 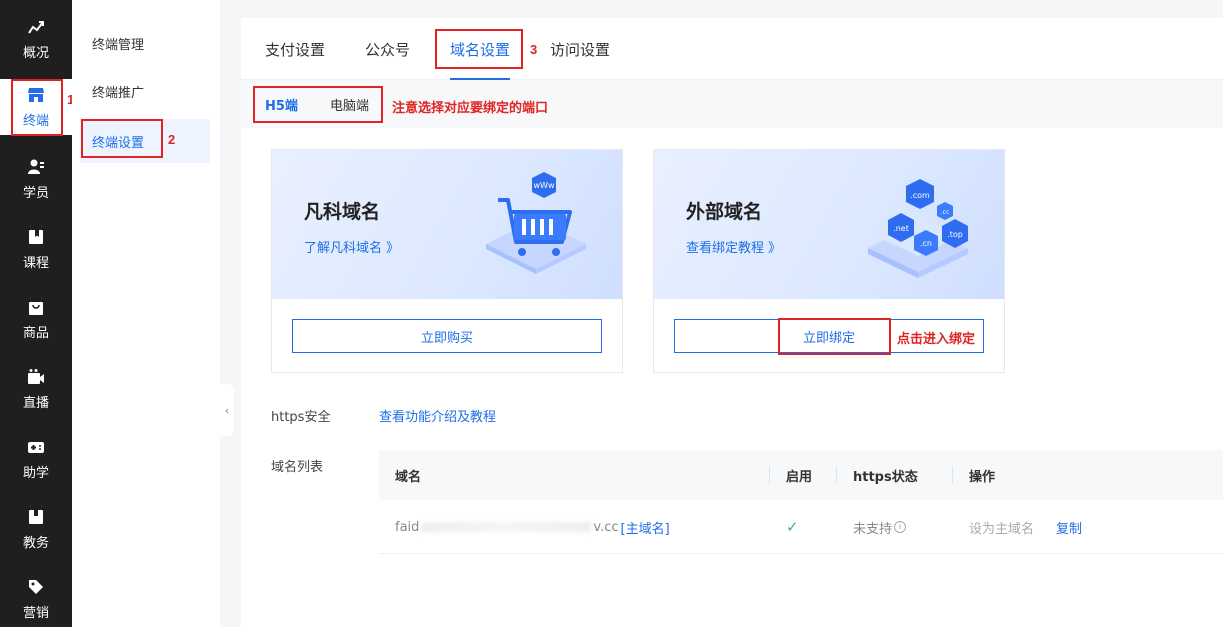 I want to click on annotation-bind-note: 点击进入绑定, so click(x=936, y=339).